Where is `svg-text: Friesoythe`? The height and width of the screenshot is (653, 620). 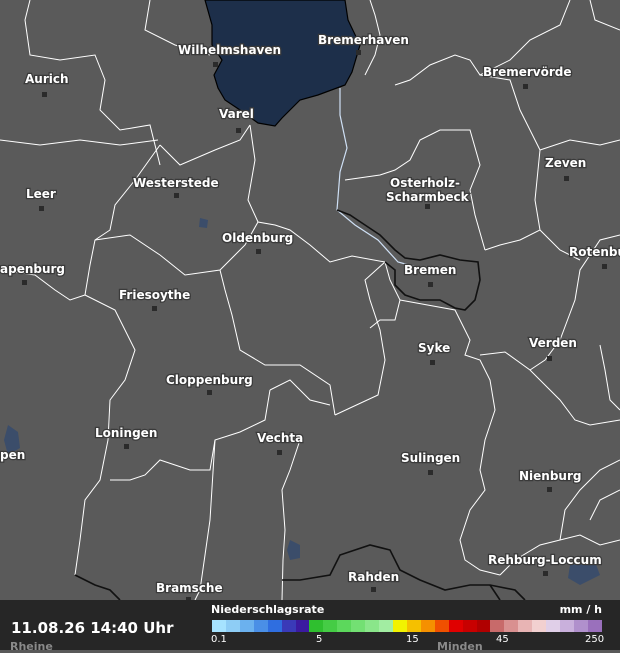
svg-text: Friesoythe is located at coordinates (154, 295).